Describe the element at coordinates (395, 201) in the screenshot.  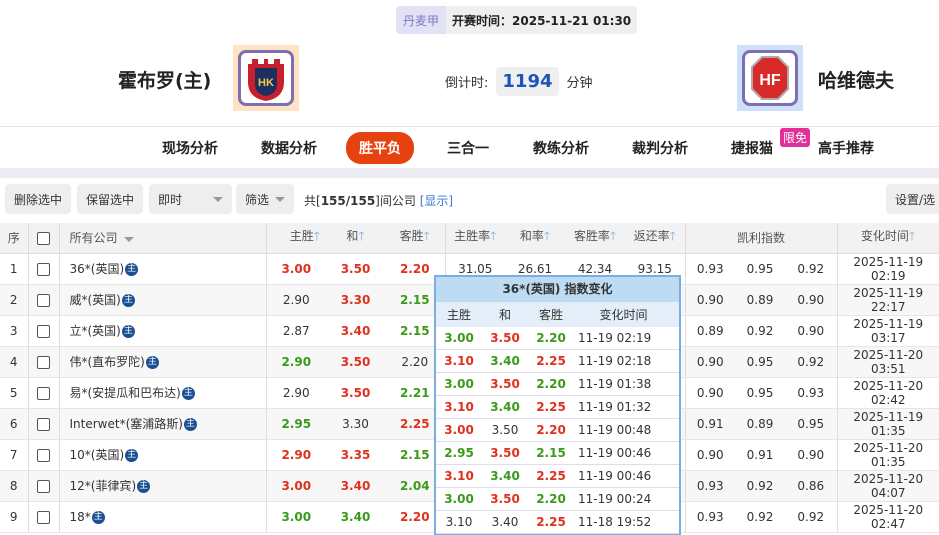
I see `count-suffix: ]间公司` at that location.